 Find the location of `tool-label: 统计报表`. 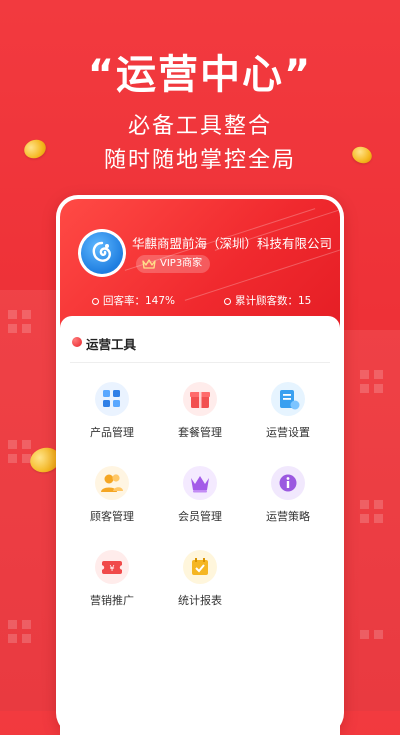

tool-label: 统计报表 is located at coordinates (200, 600).